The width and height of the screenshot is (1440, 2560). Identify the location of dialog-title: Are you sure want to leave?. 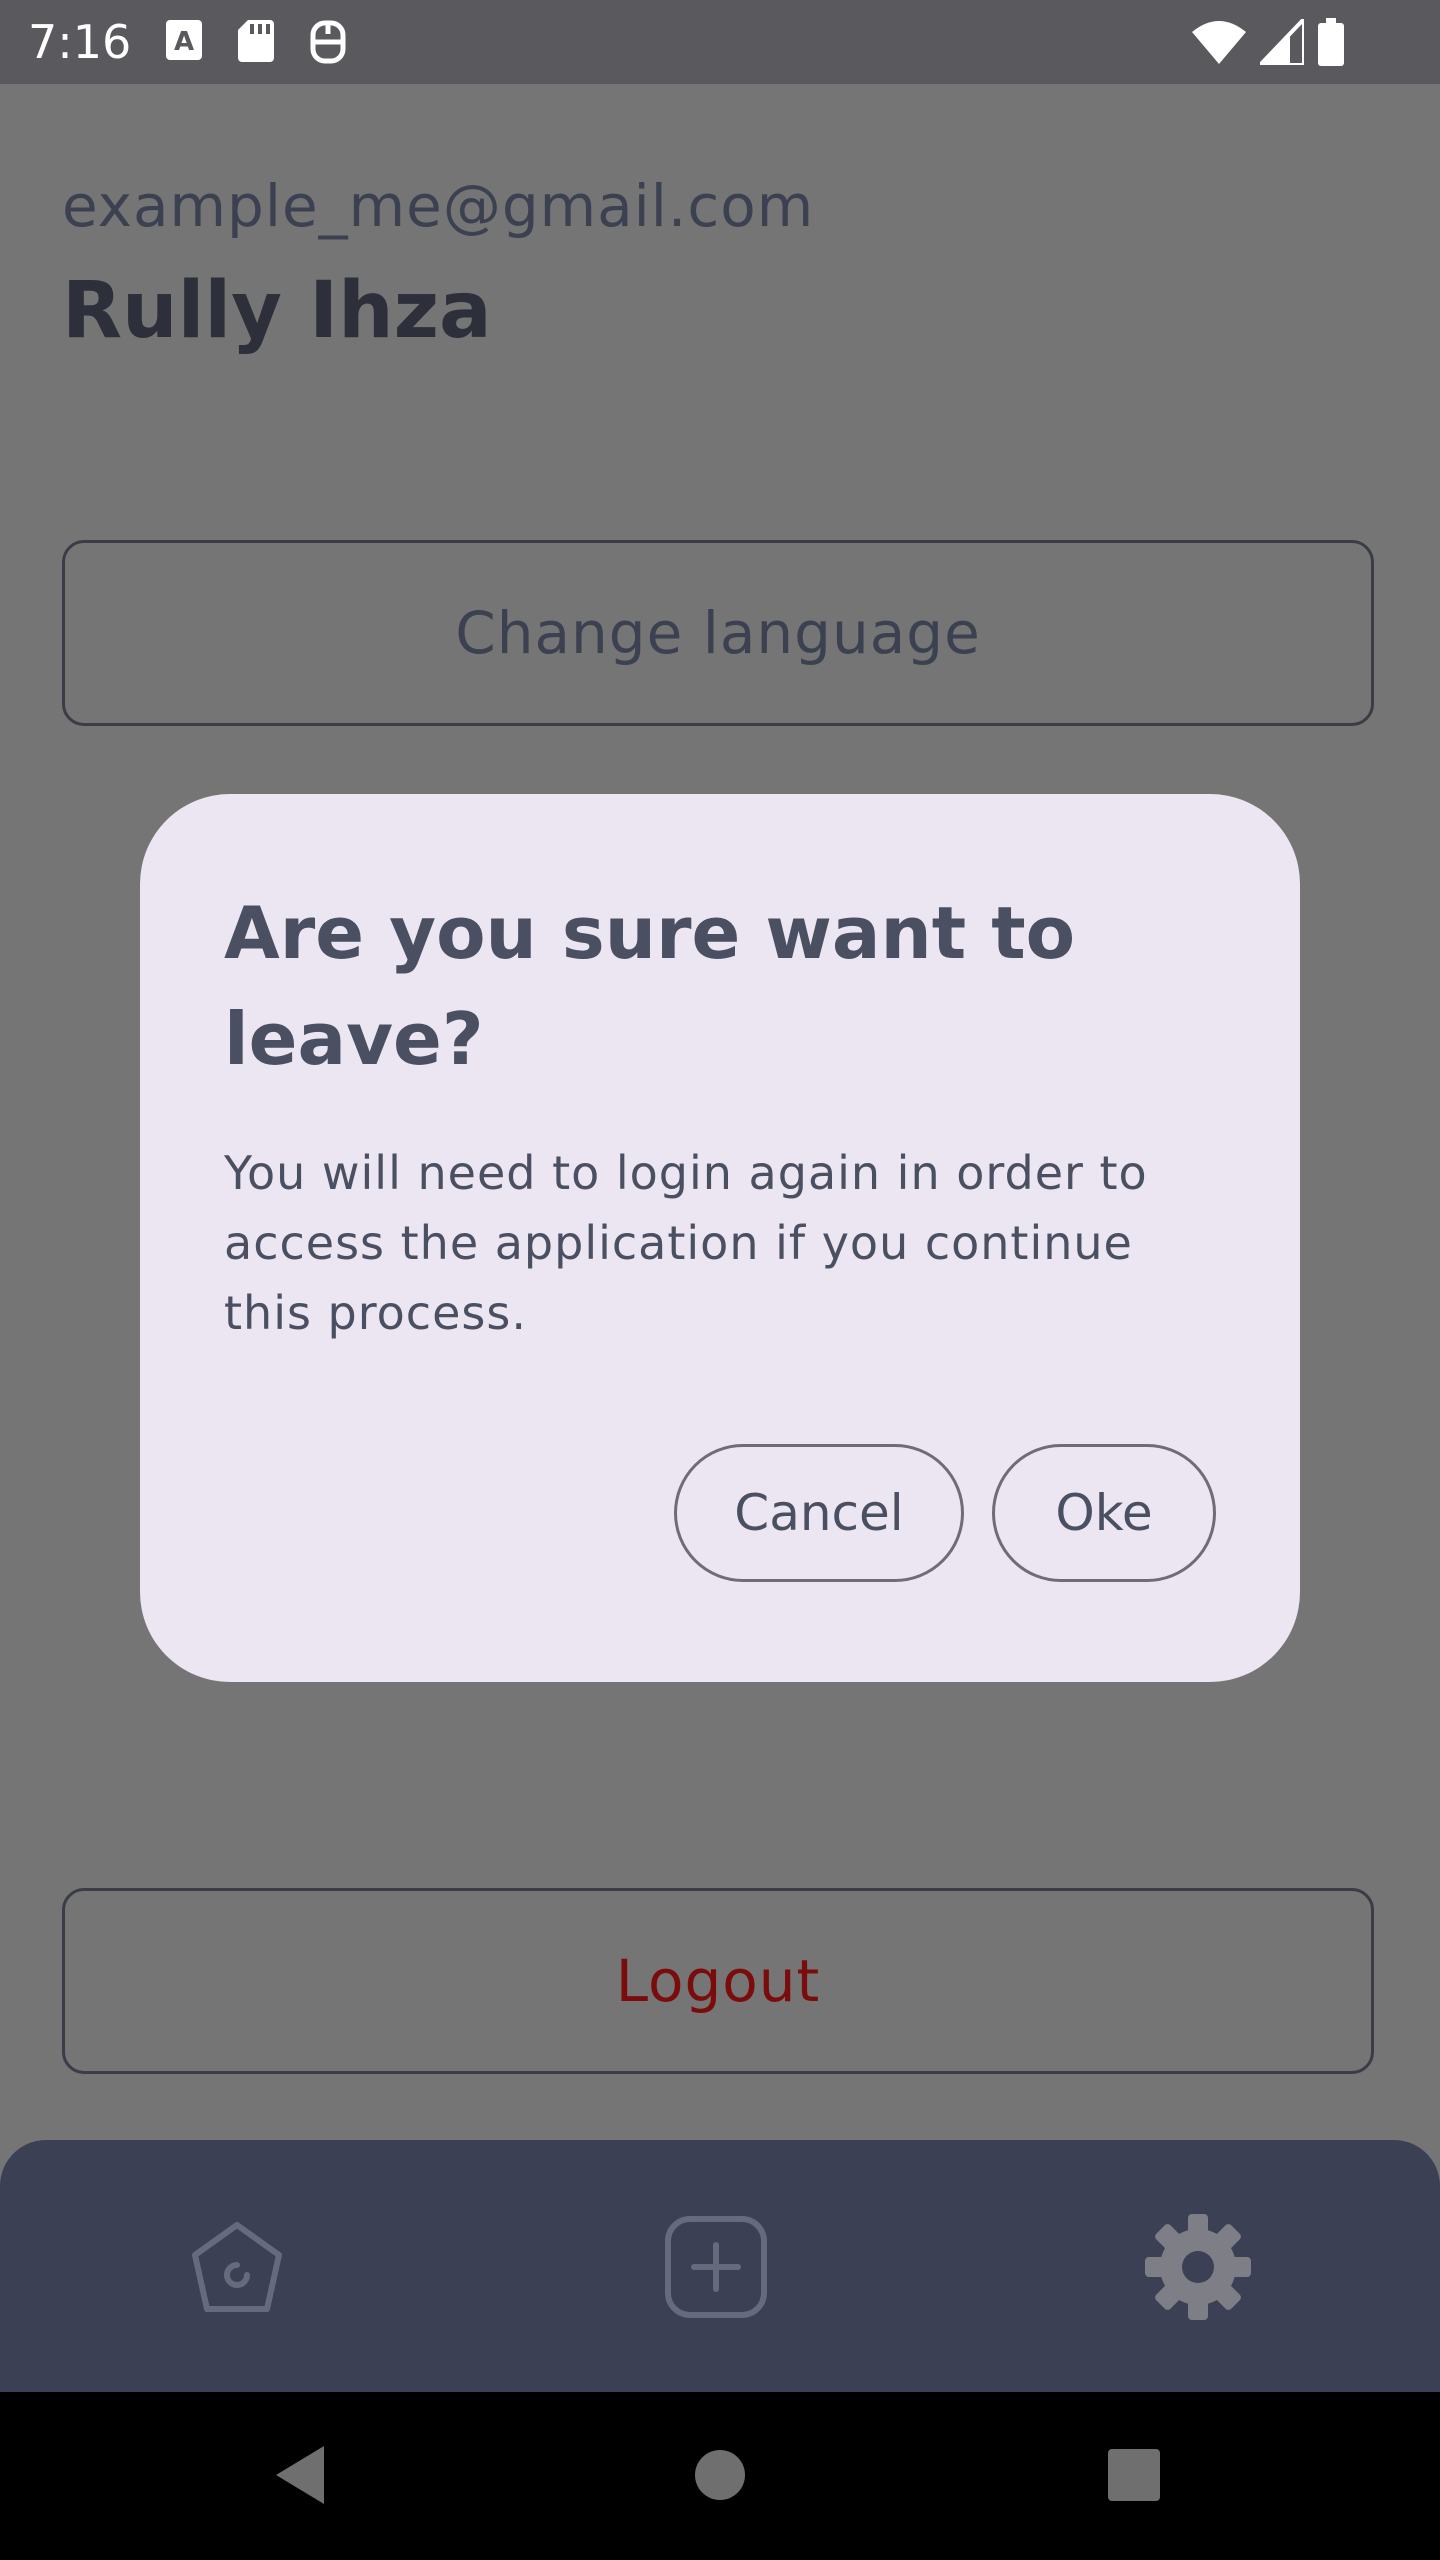
(650, 986).